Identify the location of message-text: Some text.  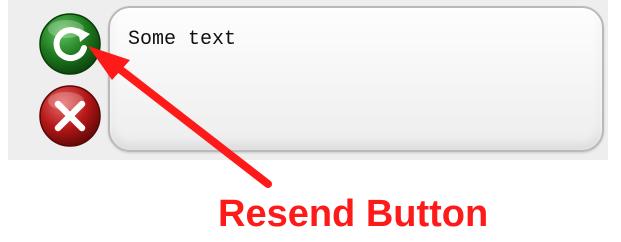
(182, 39).